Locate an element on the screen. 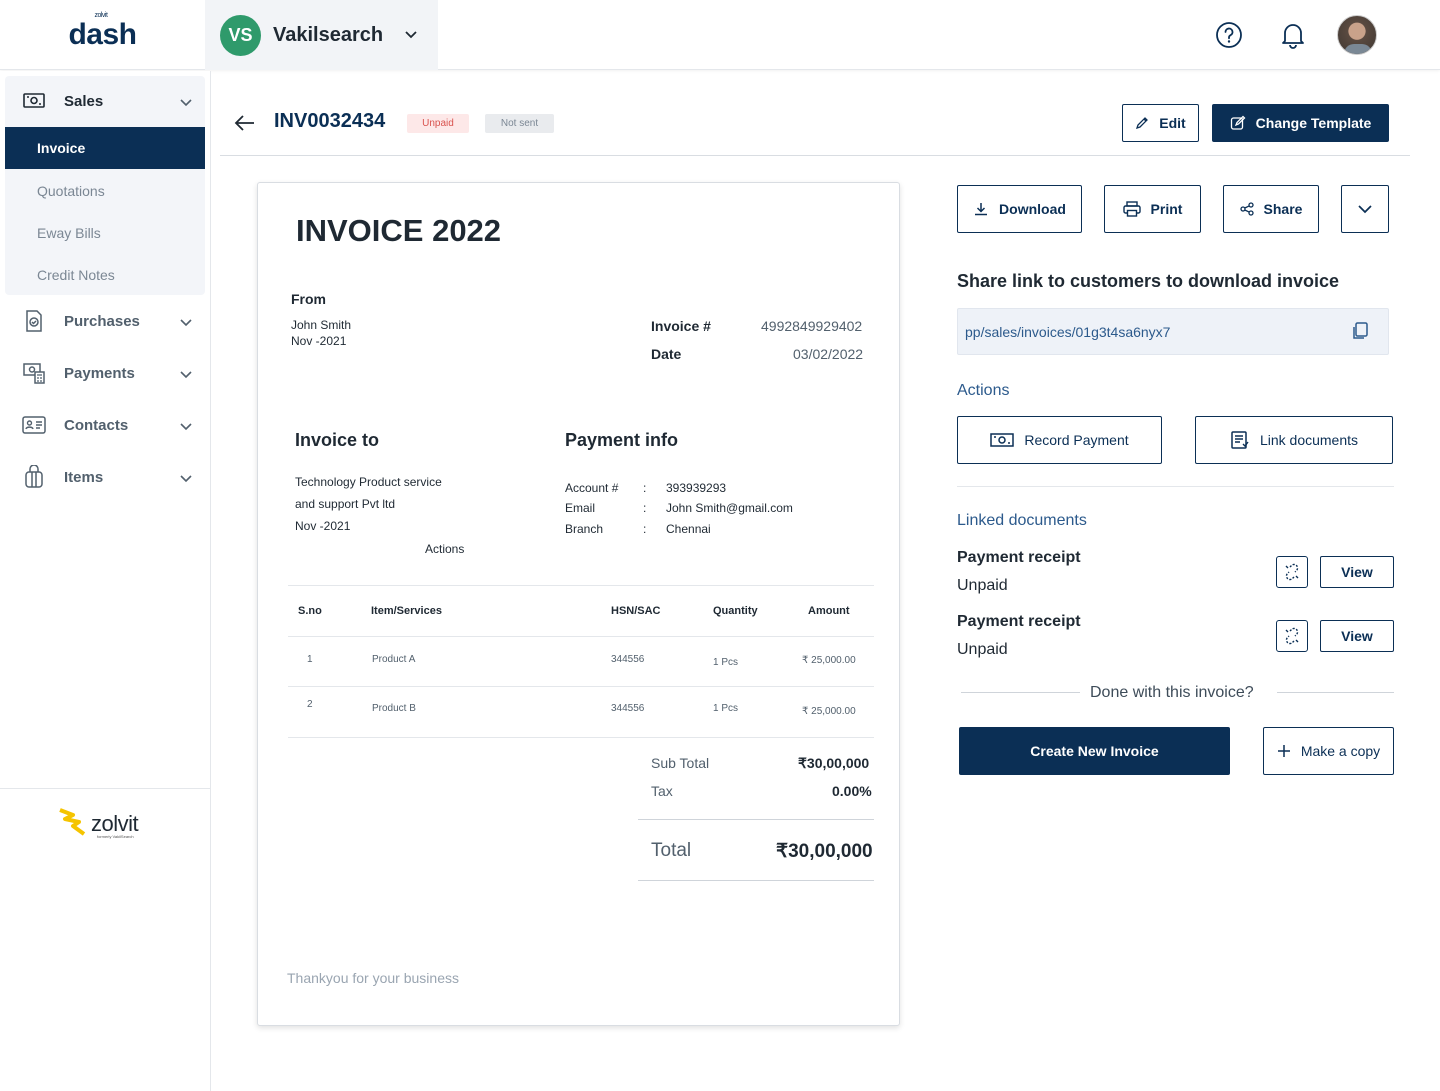  print-label: Print is located at coordinates (1166, 209).